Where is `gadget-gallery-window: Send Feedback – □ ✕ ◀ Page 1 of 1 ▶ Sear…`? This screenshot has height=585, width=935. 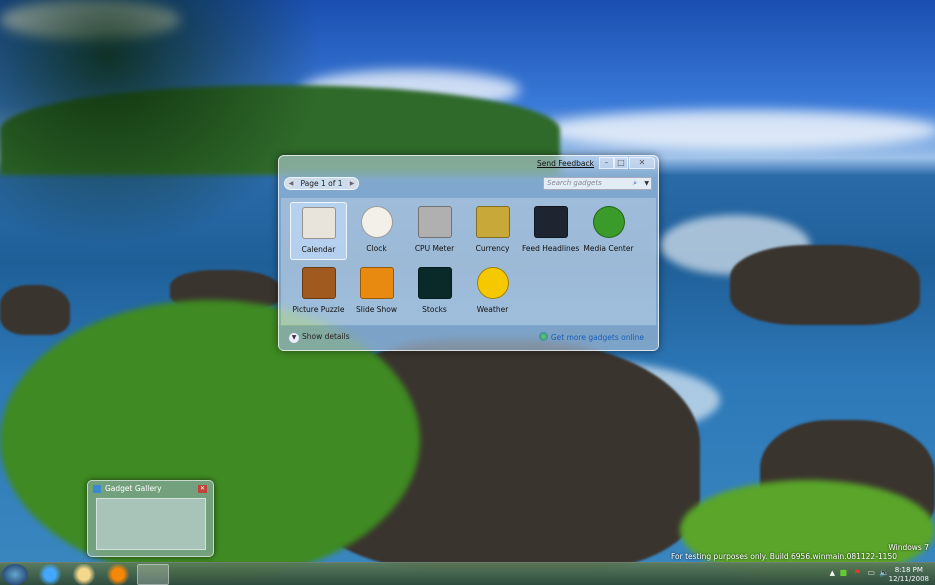 gadget-gallery-window: Send Feedback – □ ✕ ◀ Page 1 of 1 ▶ Sear… is located at coordinates (468, 253).